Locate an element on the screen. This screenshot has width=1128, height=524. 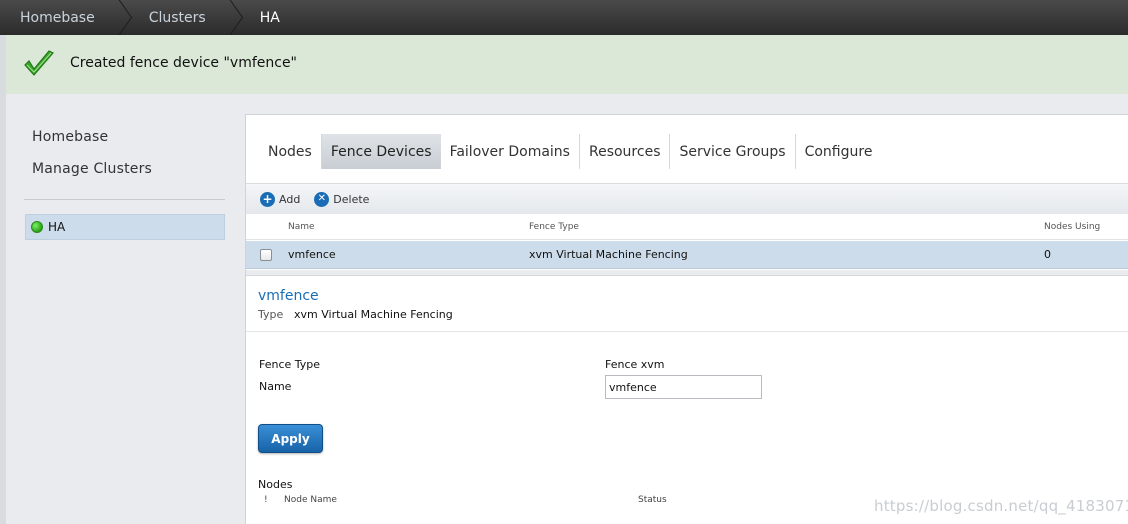
column-header-name: Name is located at coordinates (301, 227).